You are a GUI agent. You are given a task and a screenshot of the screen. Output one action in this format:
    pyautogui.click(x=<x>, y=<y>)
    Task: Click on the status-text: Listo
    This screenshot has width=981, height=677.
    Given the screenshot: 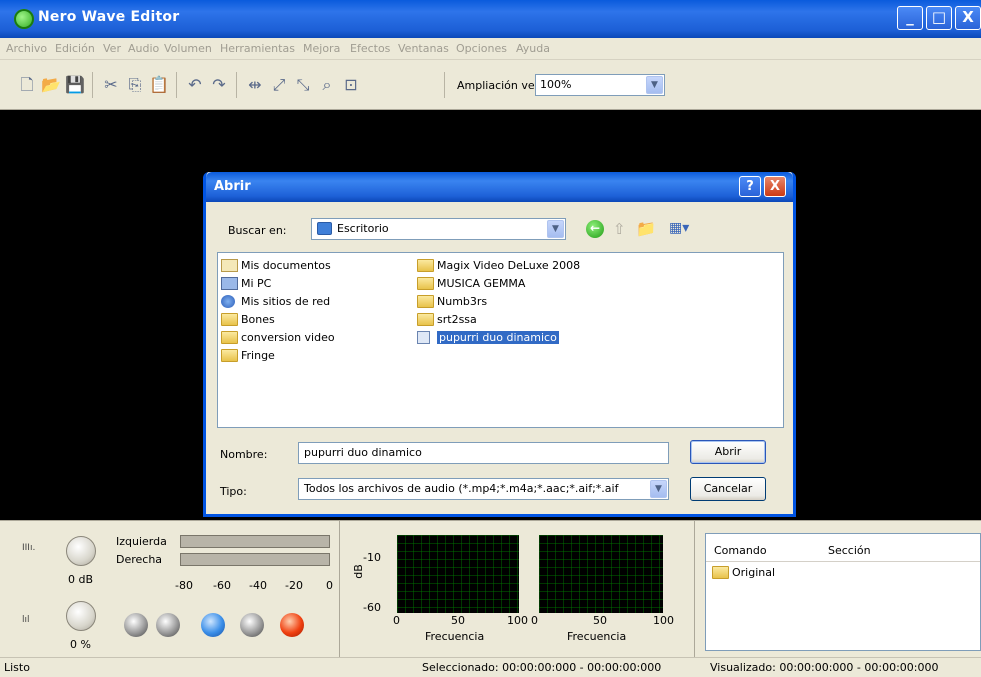 What is the action you would take?
    pyautogui.click(x=17, y=667)
    